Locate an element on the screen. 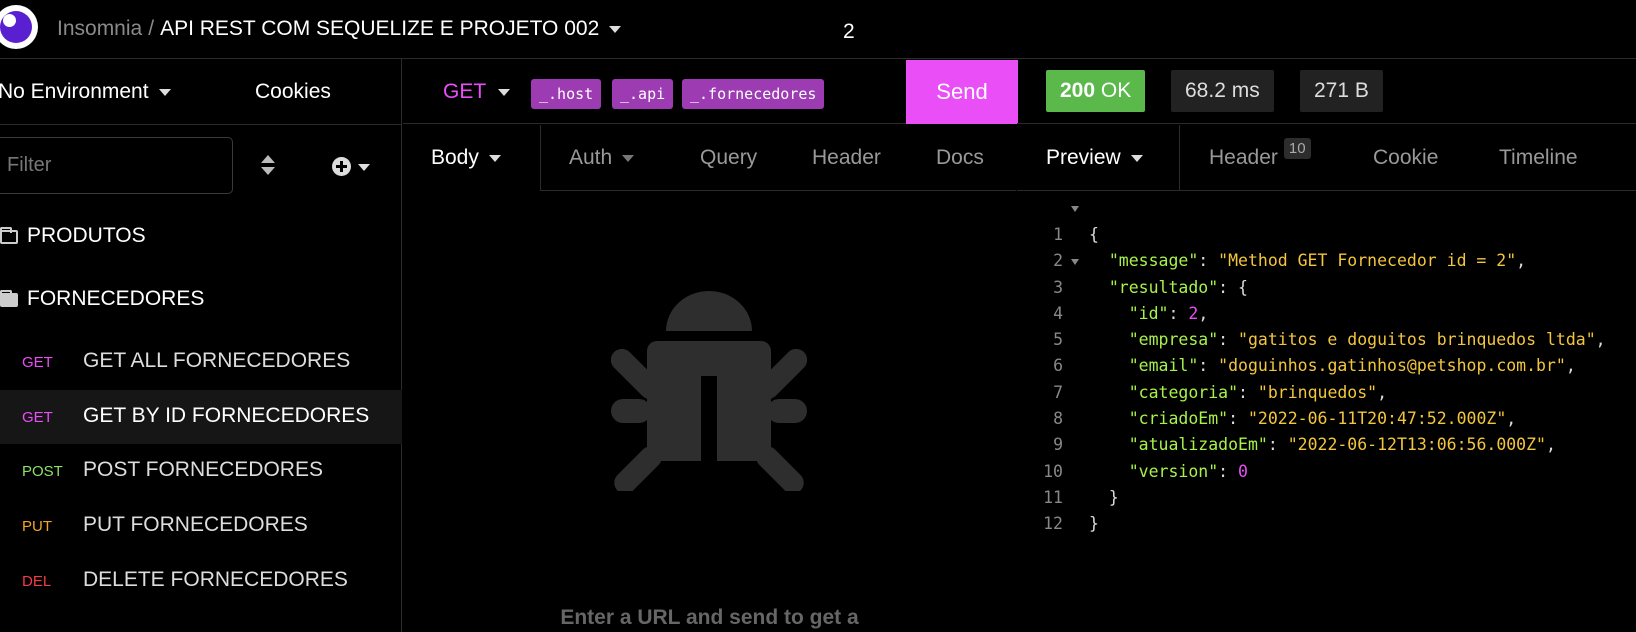  json-punct: } is located at coordinates (1094, 524).